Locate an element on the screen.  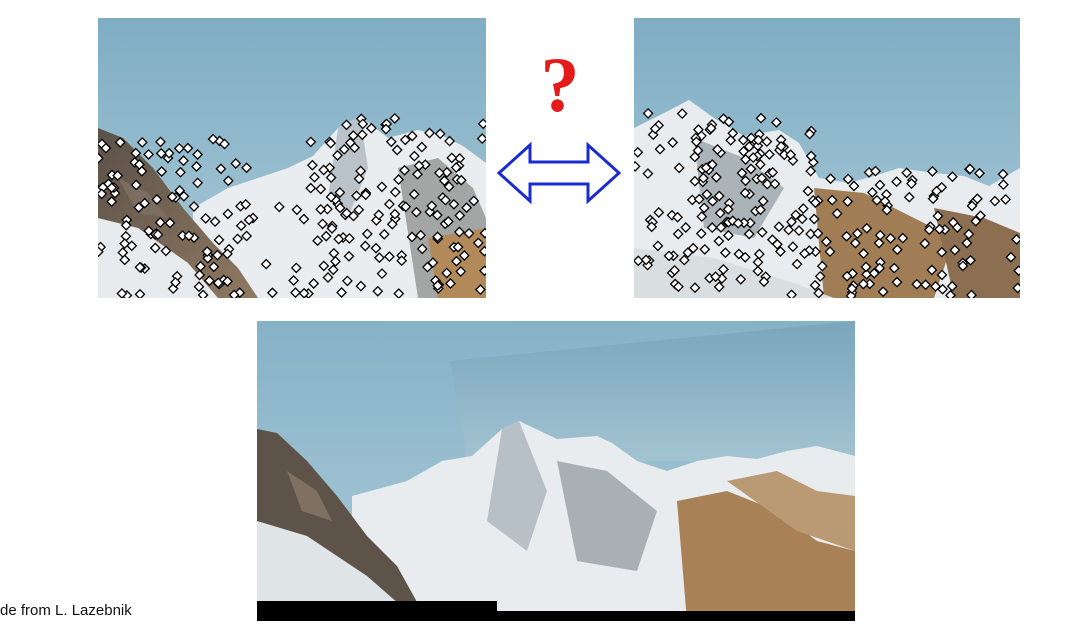
double-arrow-icon is located at coordinates (559, 173).